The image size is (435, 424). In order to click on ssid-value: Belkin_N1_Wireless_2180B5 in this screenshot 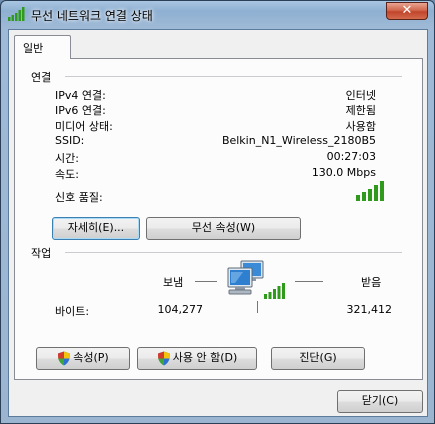, I will do `click(298, 140)`.